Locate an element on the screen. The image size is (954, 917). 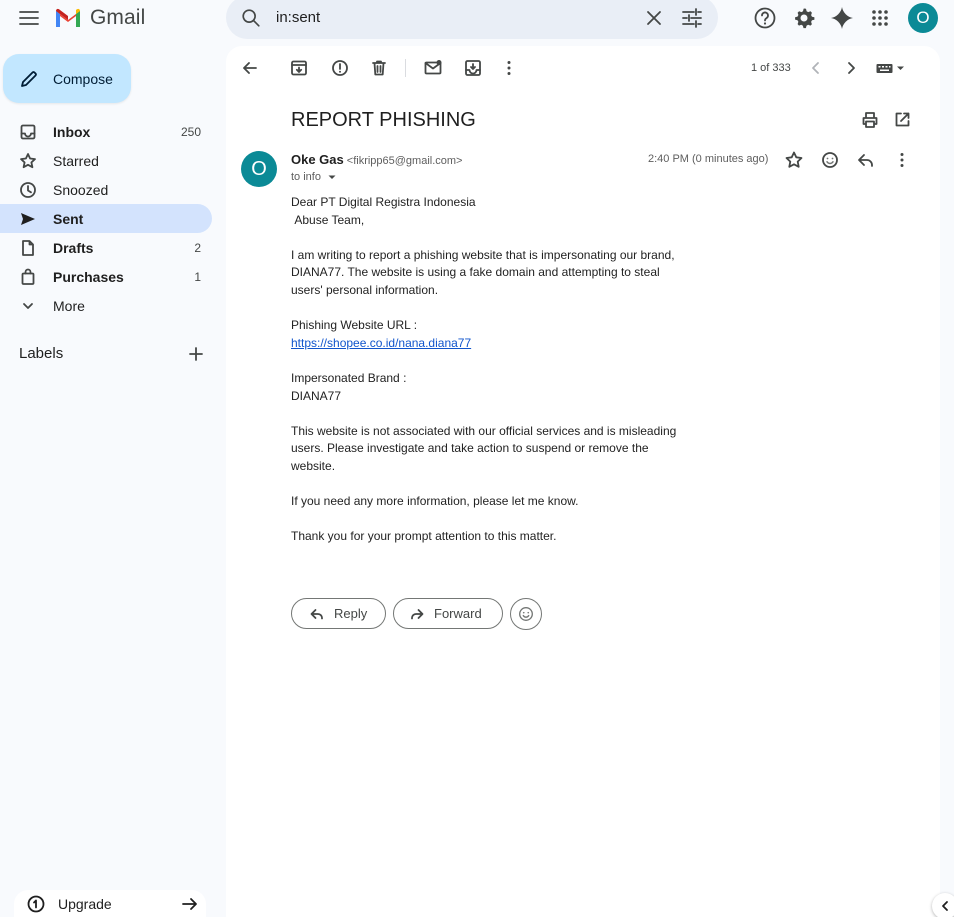
help-icon is located at coordinates (765, 18).